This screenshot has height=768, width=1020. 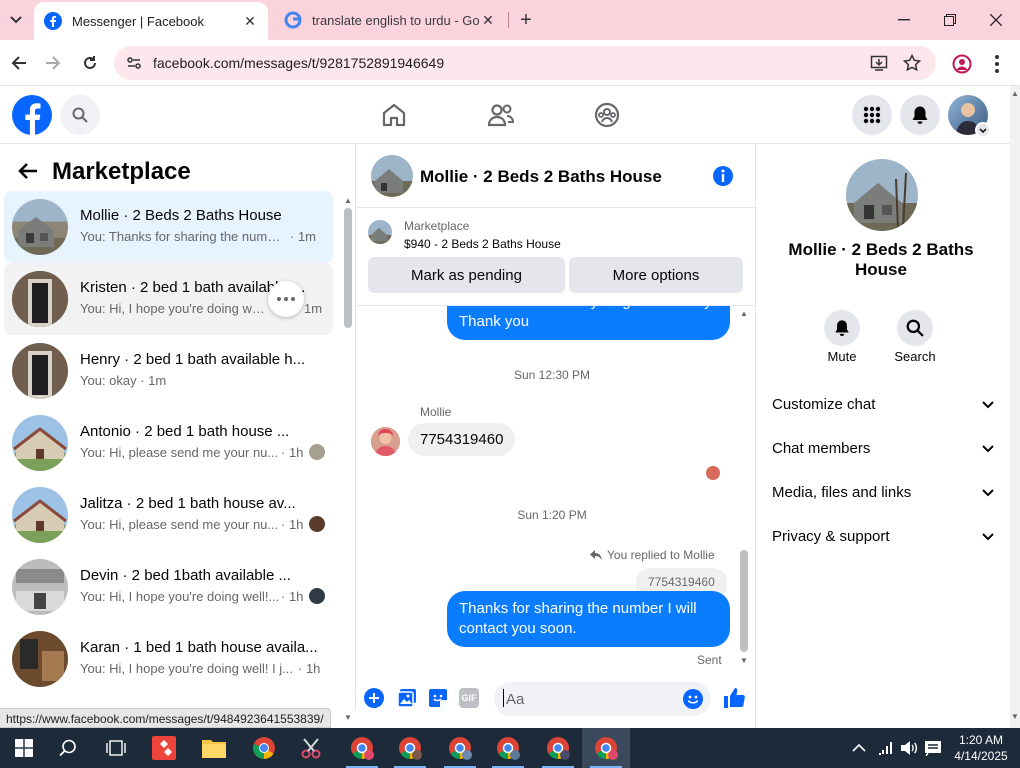 I want to click on conversation-list-scrollbar, so click(x=348, y=268).